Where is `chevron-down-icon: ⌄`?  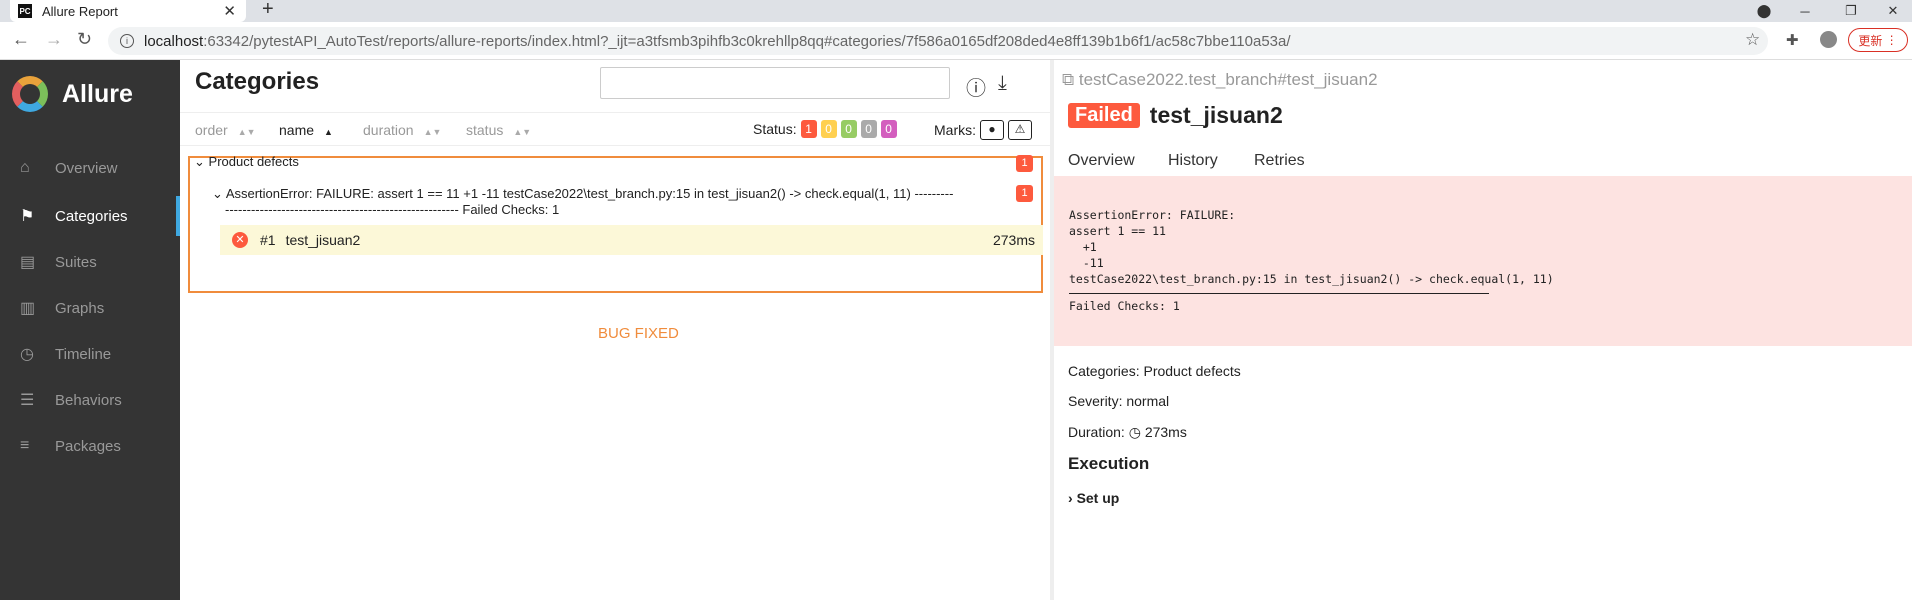
chevron-down-icon: ⌄ is located at coordinates (217, 193).